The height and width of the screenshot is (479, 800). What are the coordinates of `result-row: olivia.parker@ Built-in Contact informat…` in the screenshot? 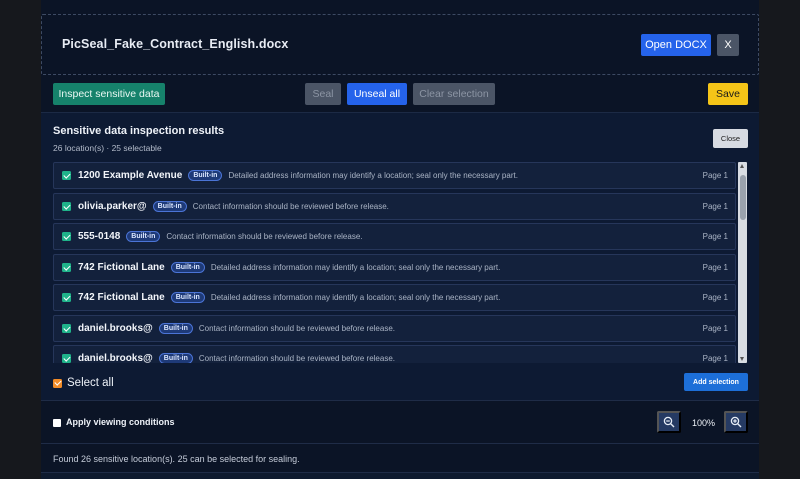 It's located at (394, 206).